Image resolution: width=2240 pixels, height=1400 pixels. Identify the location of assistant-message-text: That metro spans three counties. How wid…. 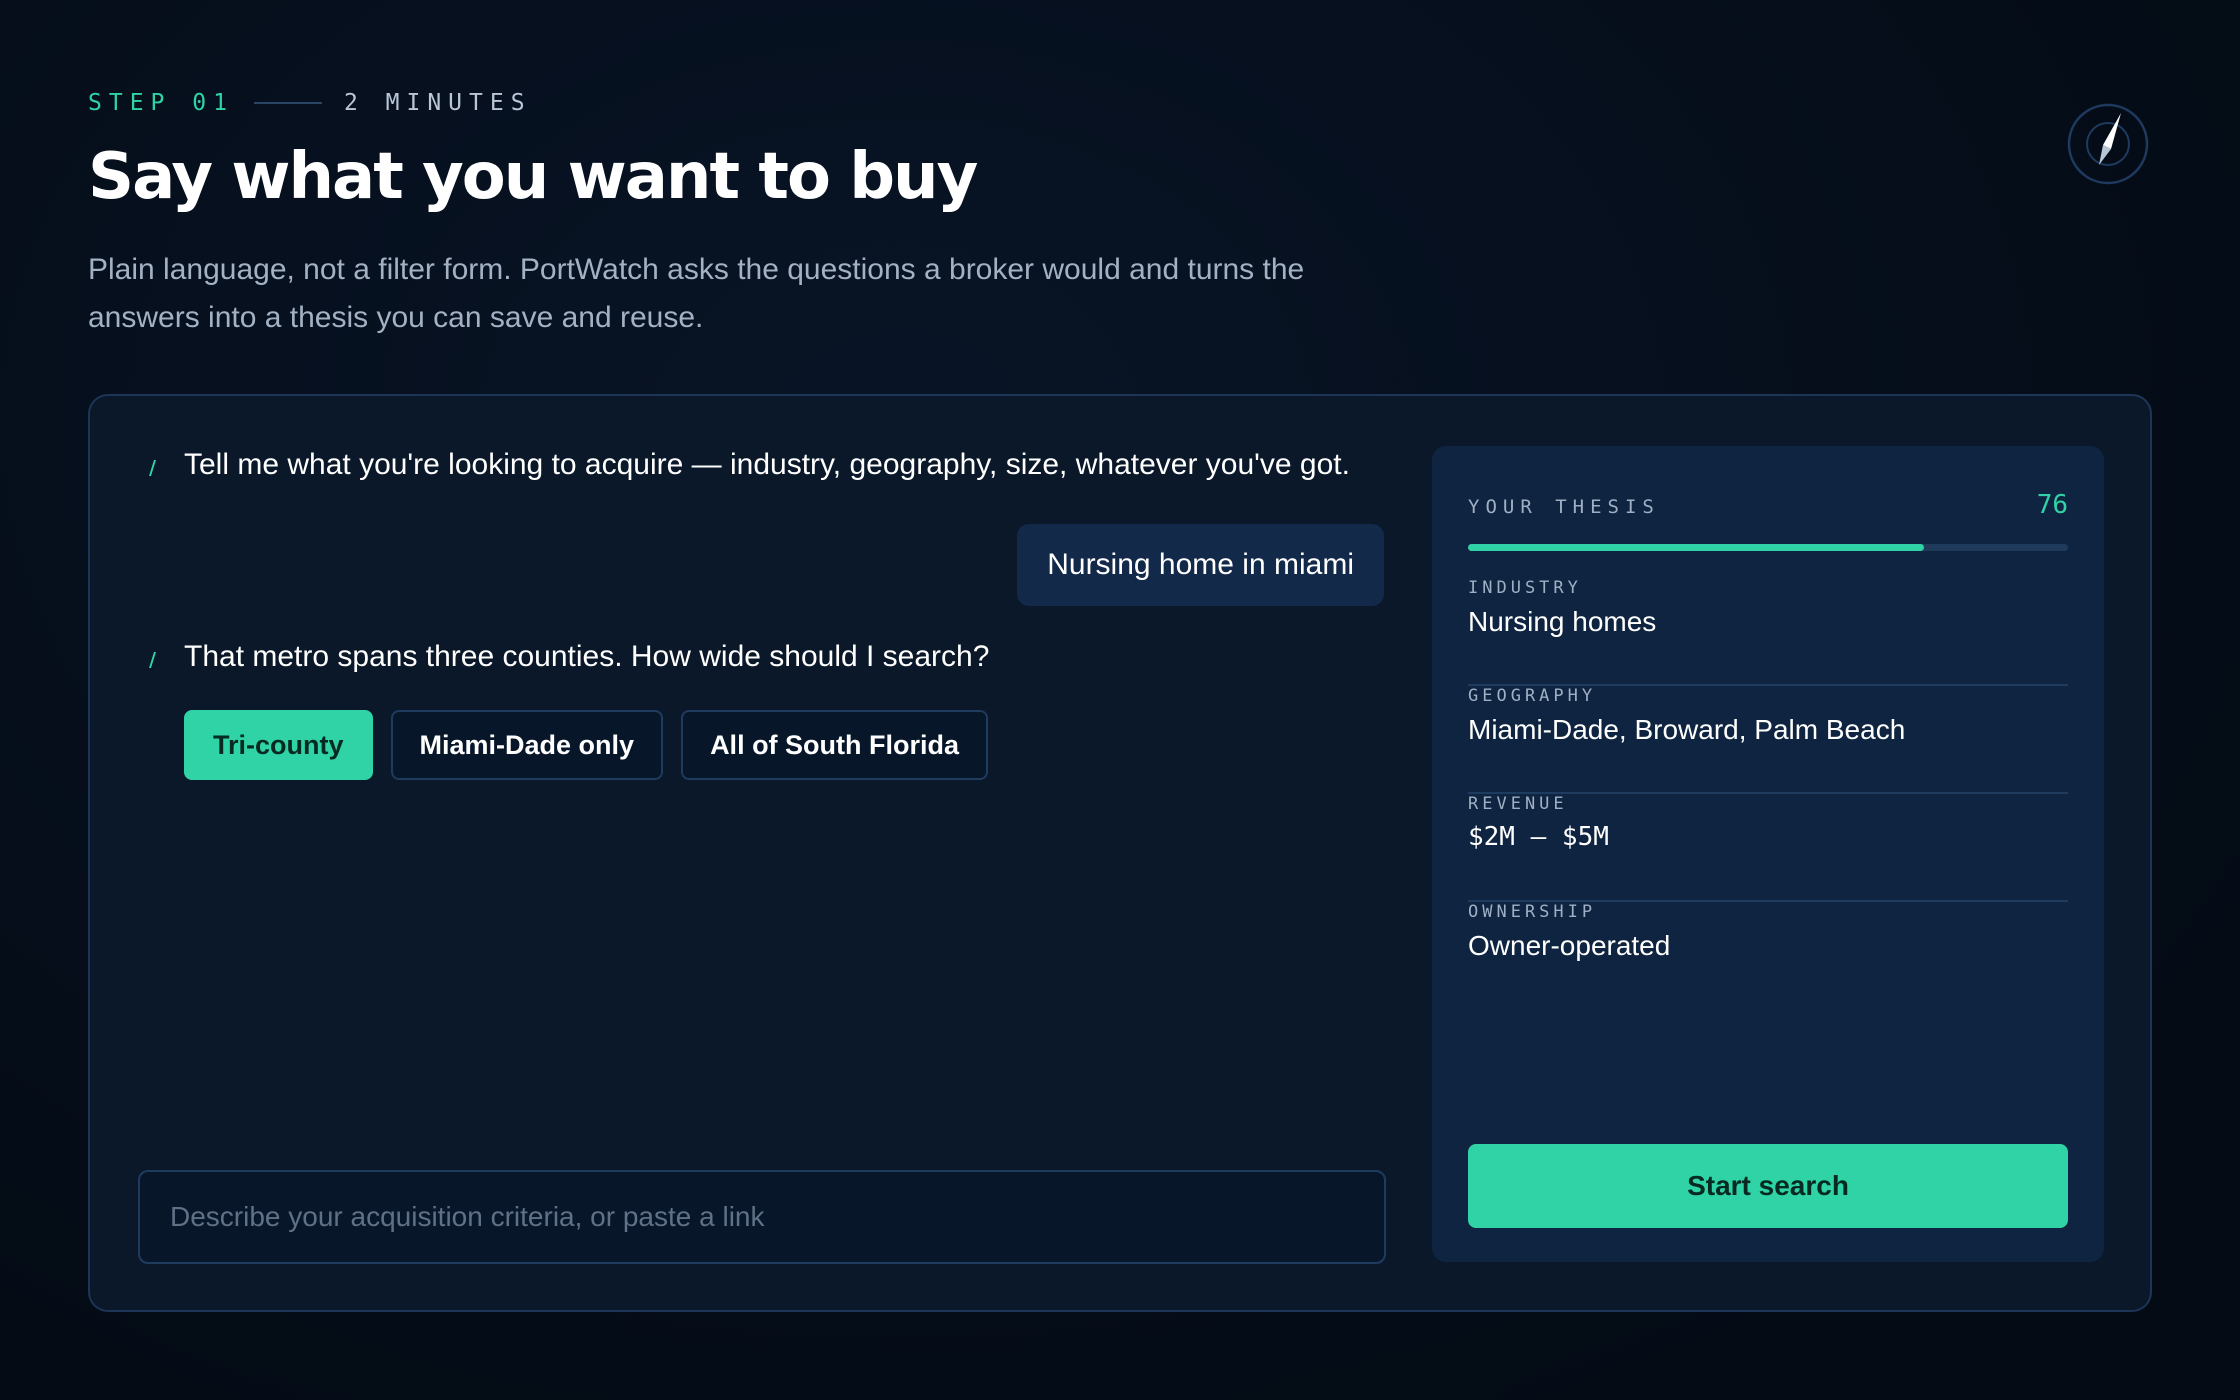
(587, 656).